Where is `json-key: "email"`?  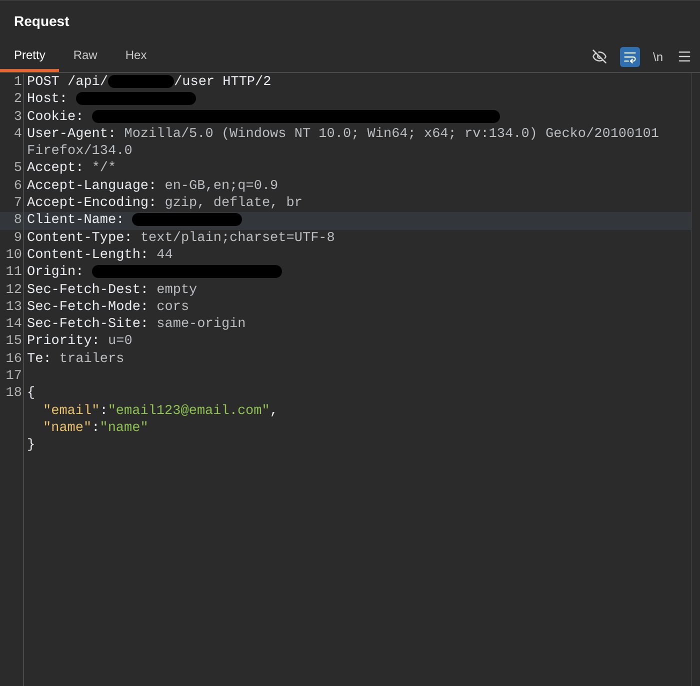
json-key: "email" is located at coordinates (71, 411).